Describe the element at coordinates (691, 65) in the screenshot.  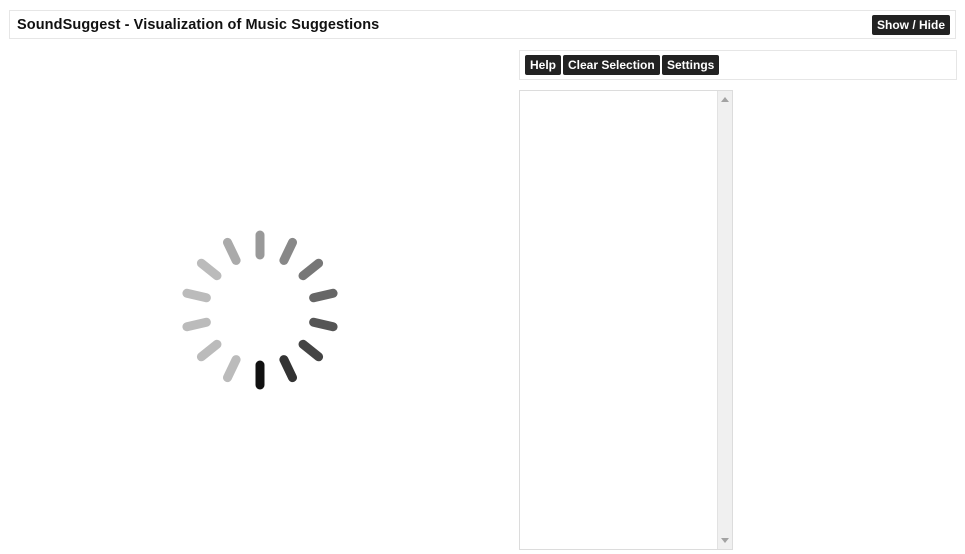
I see `settings-button: Settings` at that location.